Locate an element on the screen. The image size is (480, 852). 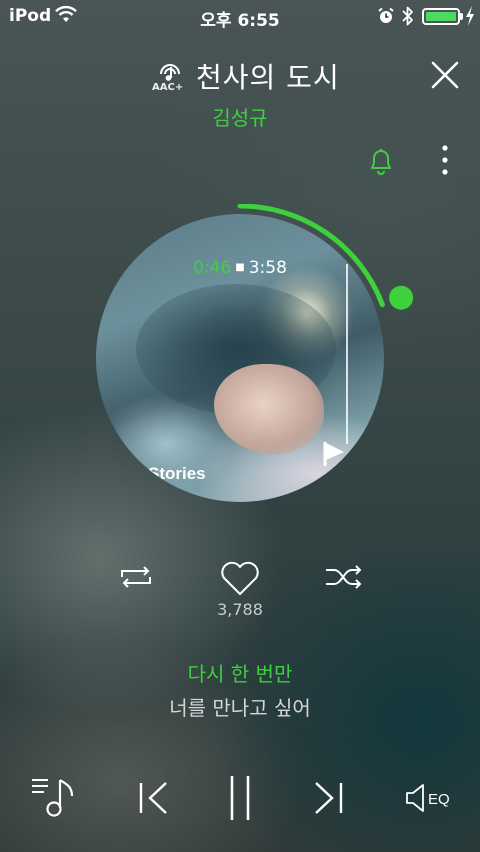
more-icon is located at coordinates (445, 161).